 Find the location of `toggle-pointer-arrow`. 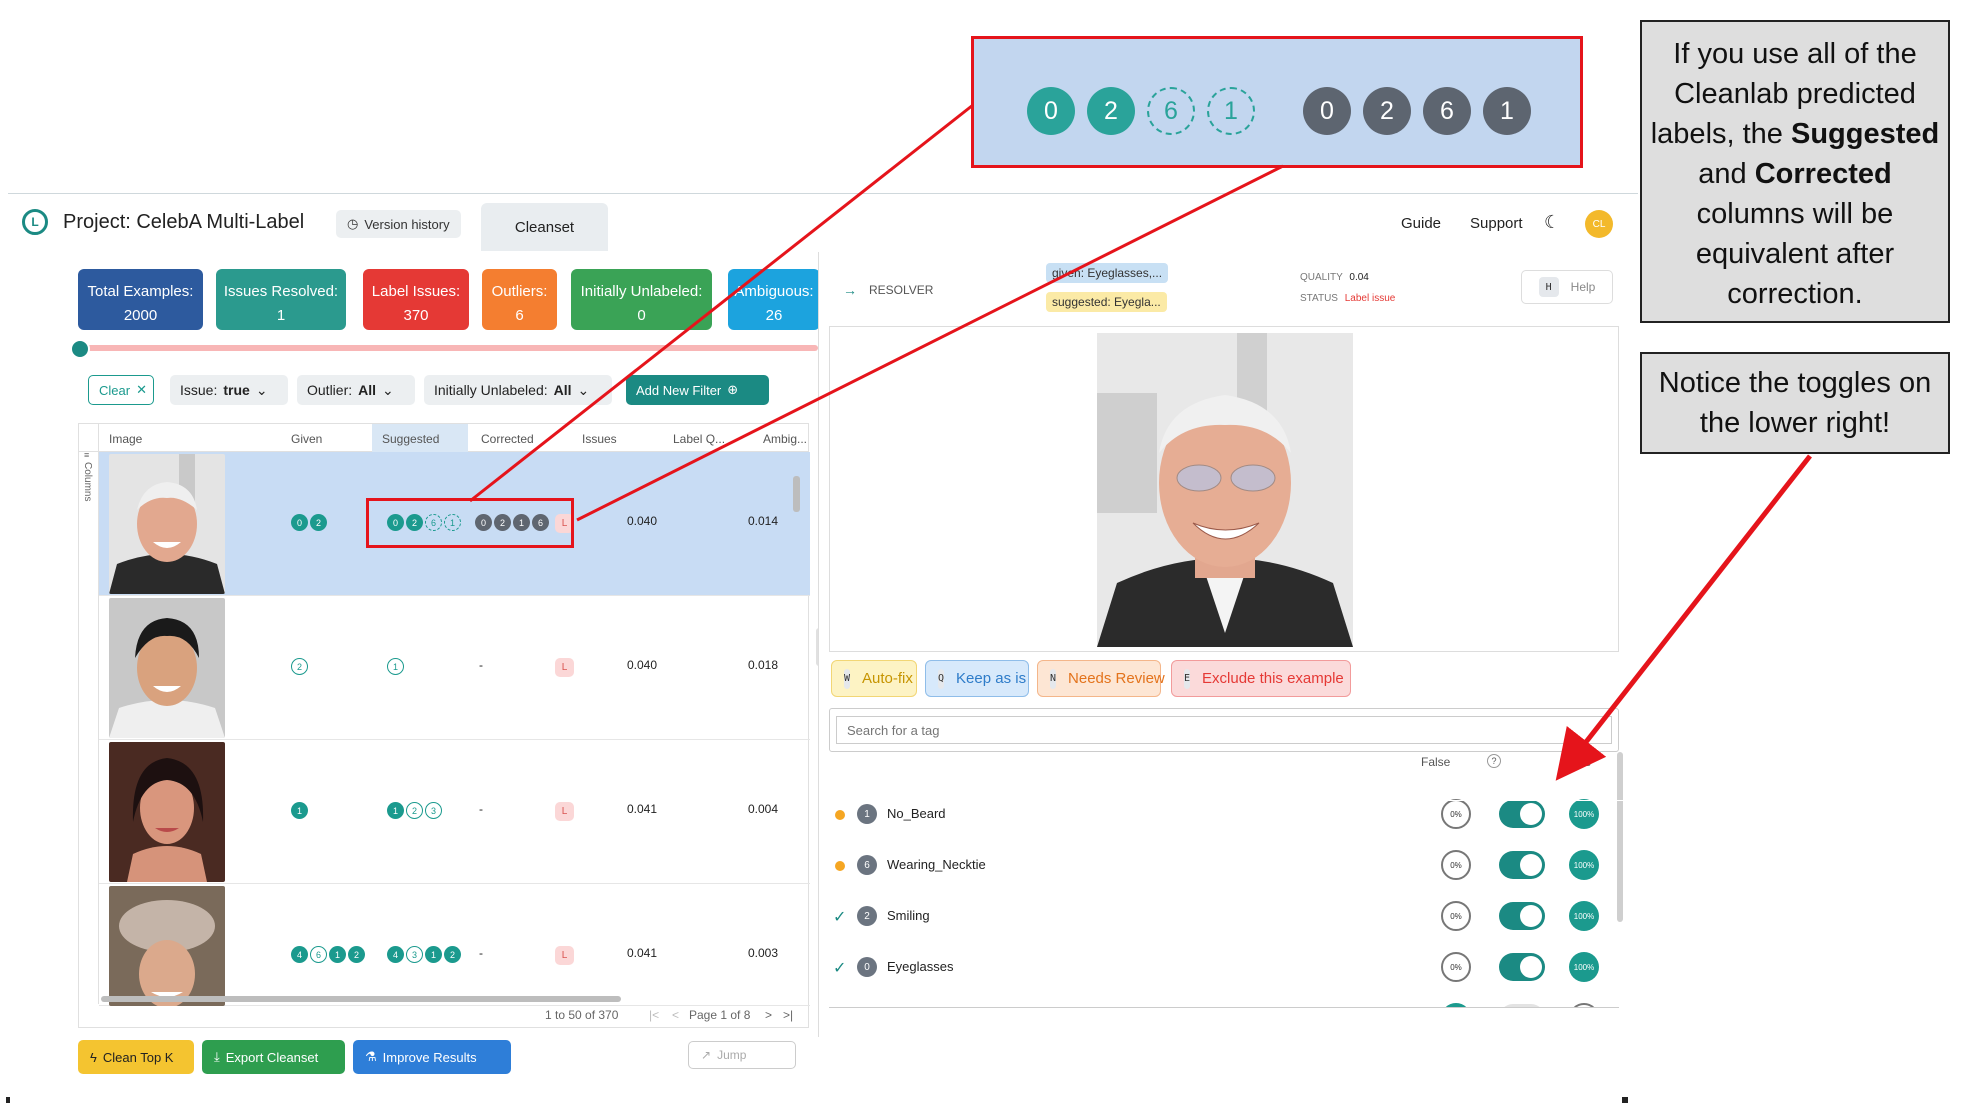

toggle-pointer-arrow is located at coordinates (1683, 617).